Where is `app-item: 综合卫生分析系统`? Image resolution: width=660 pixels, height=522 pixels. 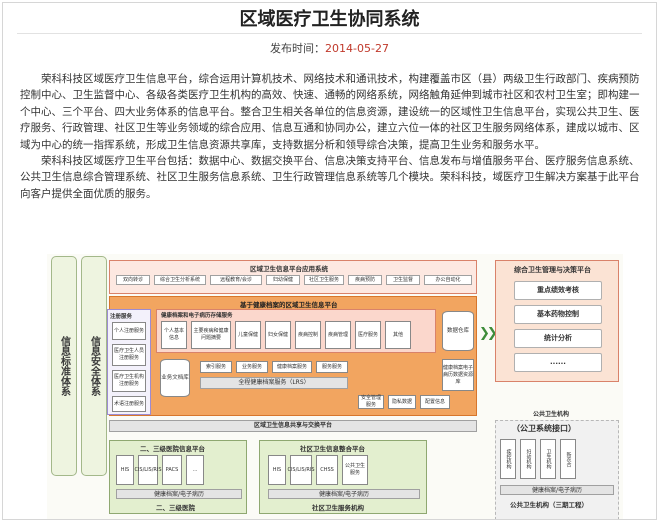 app-item: 综合卫生分析系统 is located at coordinates (180, 280).